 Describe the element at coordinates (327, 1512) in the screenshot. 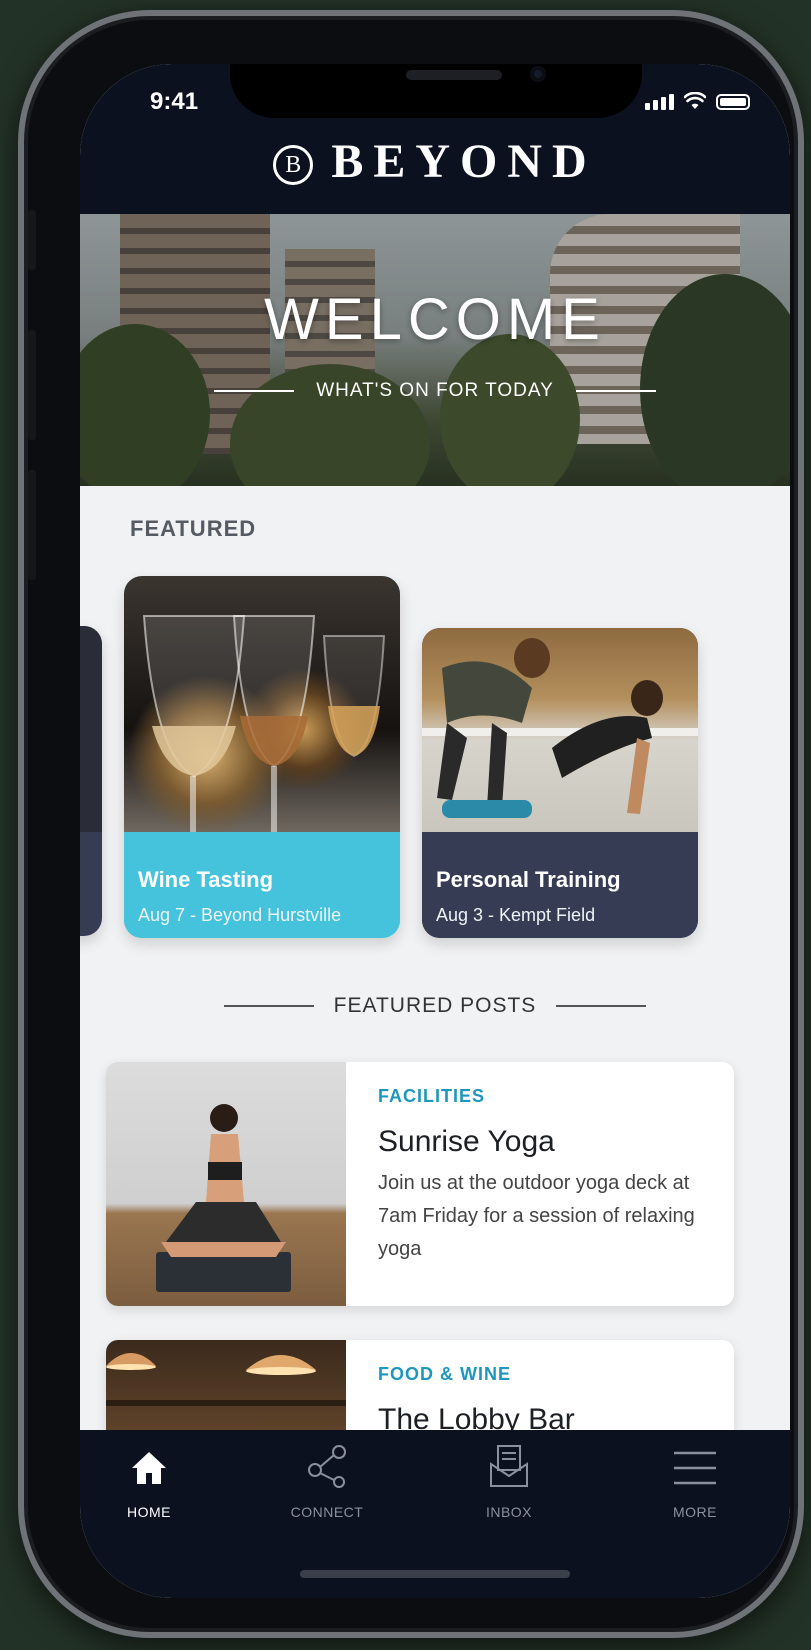

I see `tab-label: CONNECT` at that location.